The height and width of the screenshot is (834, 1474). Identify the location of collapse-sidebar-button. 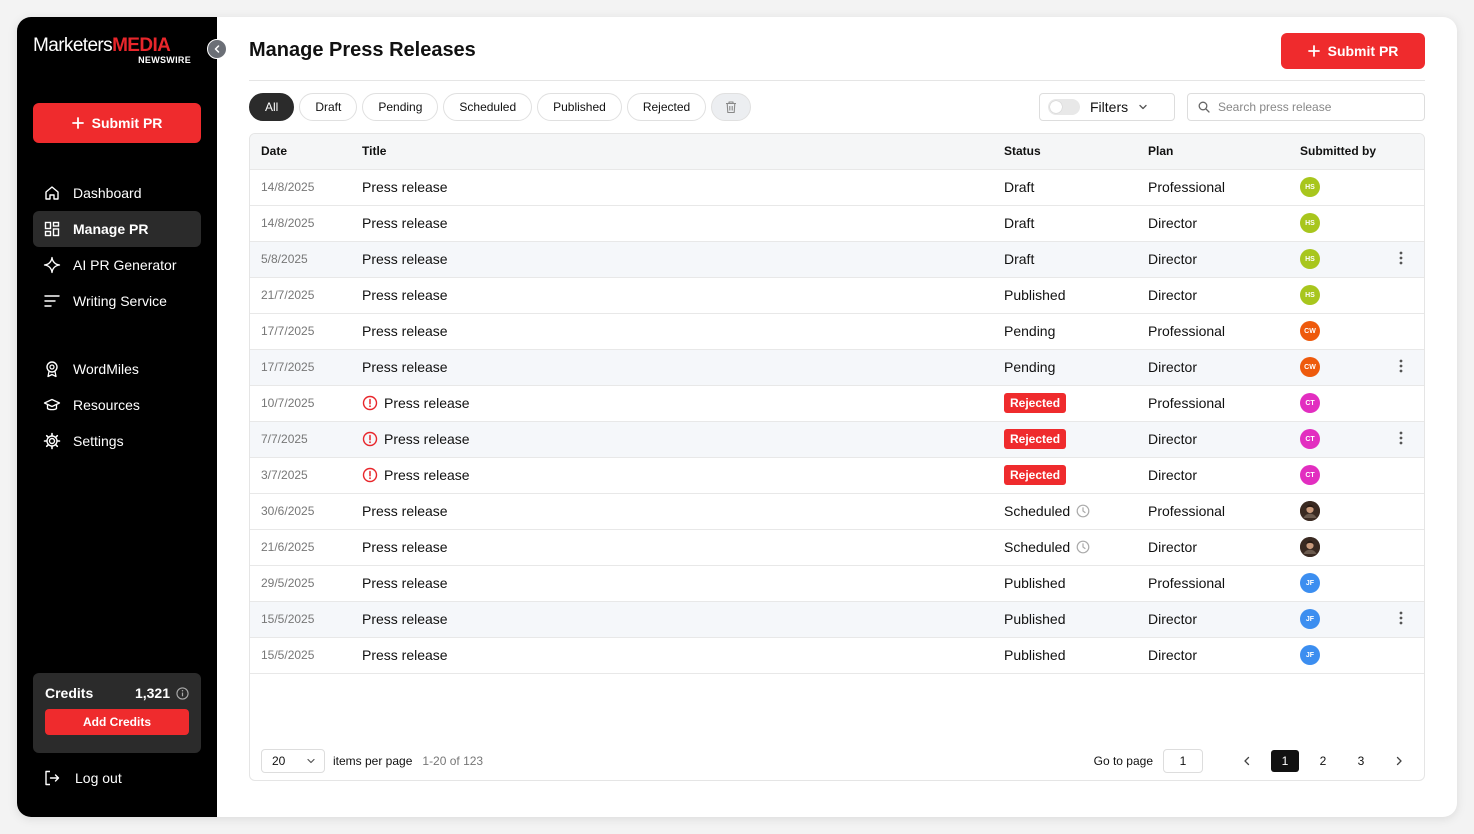
(217, 49).